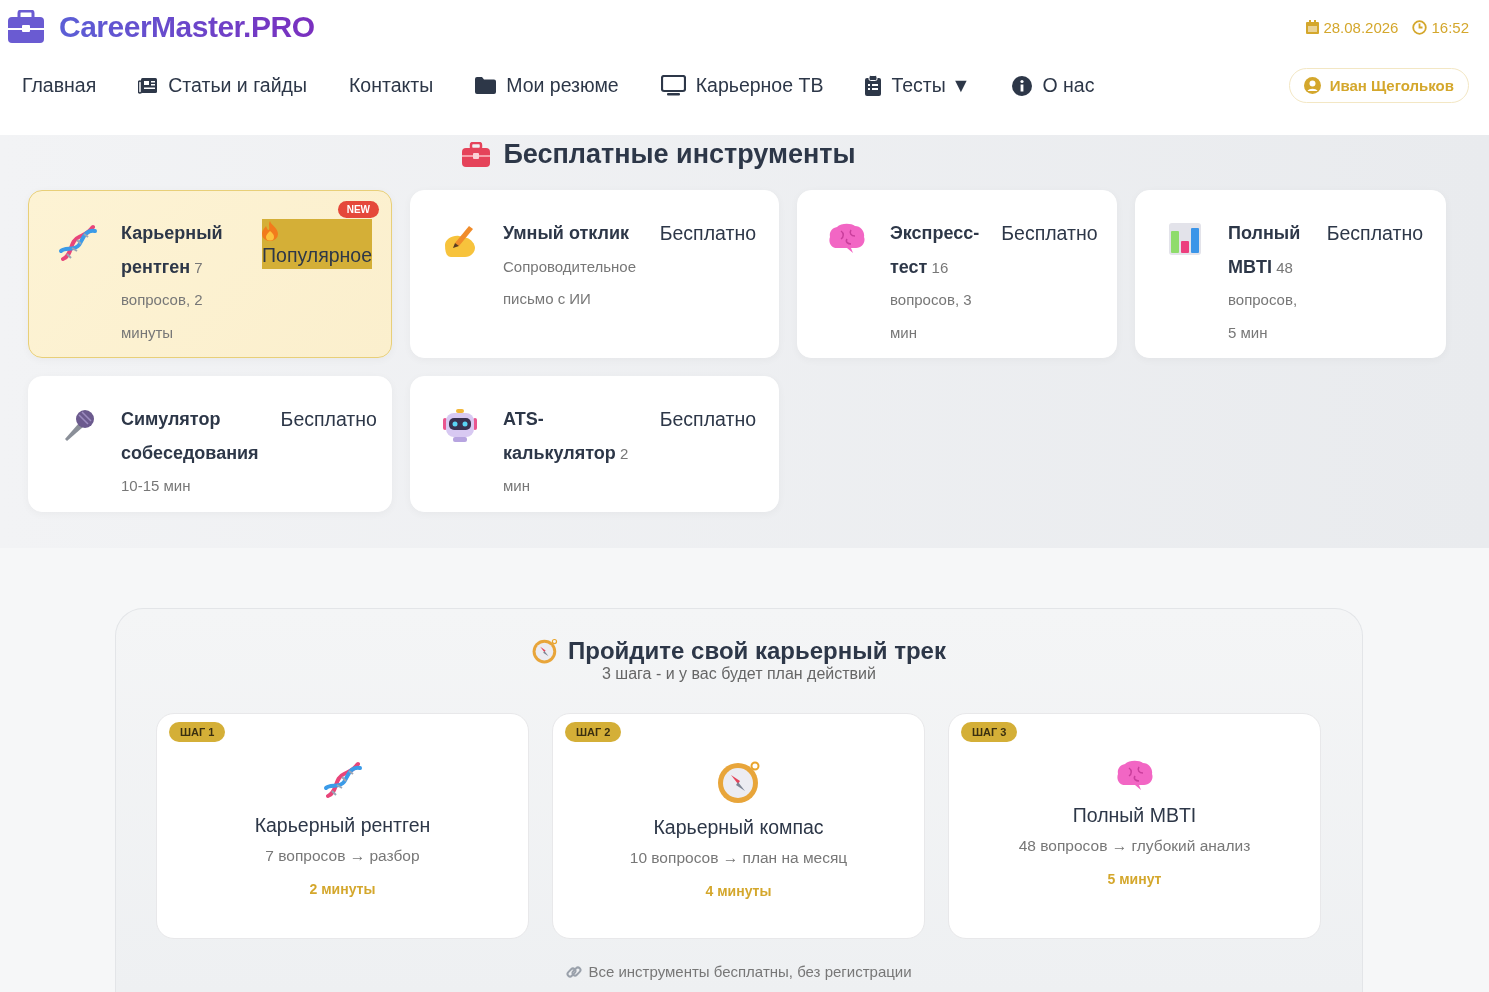 The width and height of the screenshot is (1489, 992). Describe the element at coordinates (342, 856) in the screenshot. I see `step-description: 7 вопросов → разбор` at that location.